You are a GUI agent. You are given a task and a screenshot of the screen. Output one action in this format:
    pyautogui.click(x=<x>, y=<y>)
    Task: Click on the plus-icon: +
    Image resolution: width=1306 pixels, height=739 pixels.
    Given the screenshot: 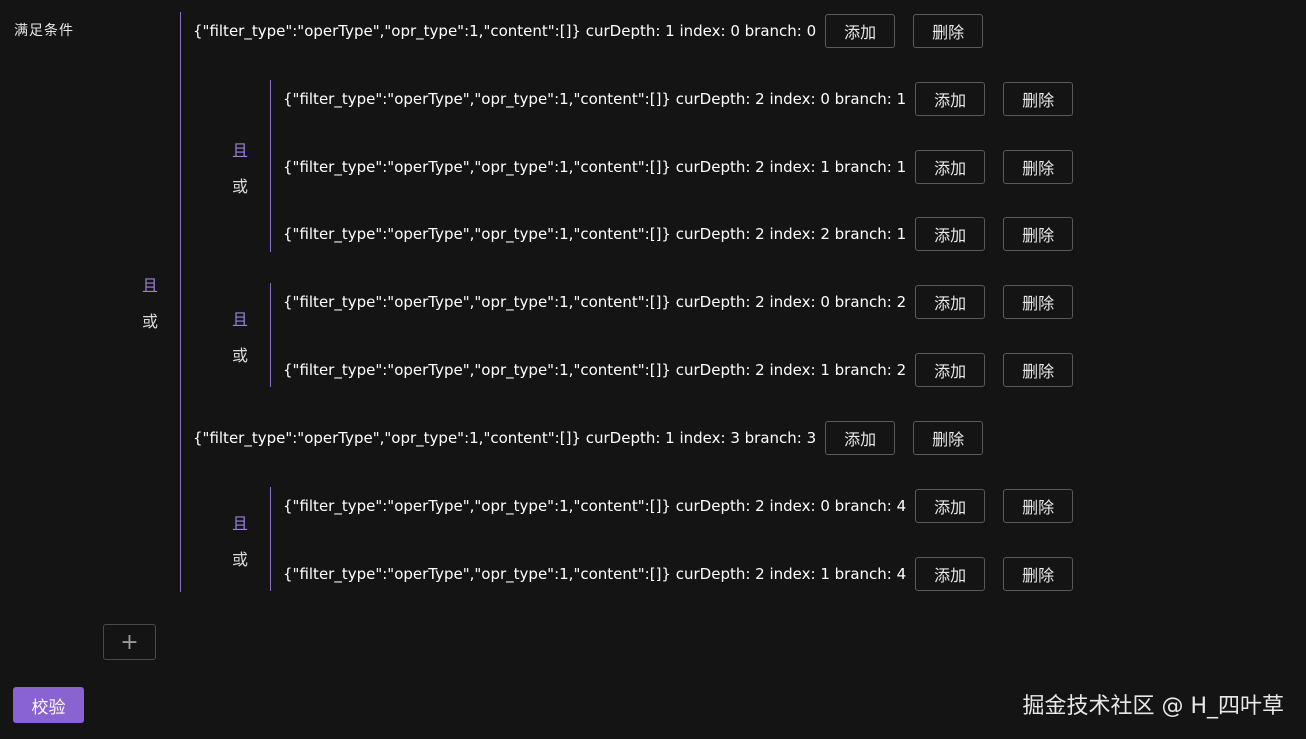 What is the action you would take?
    pyautogui.click(x=129, y=642)
    